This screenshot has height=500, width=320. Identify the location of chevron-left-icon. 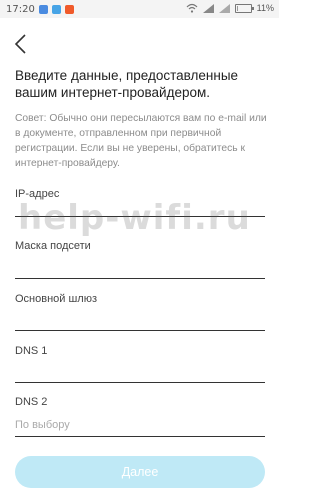
(20, 44).